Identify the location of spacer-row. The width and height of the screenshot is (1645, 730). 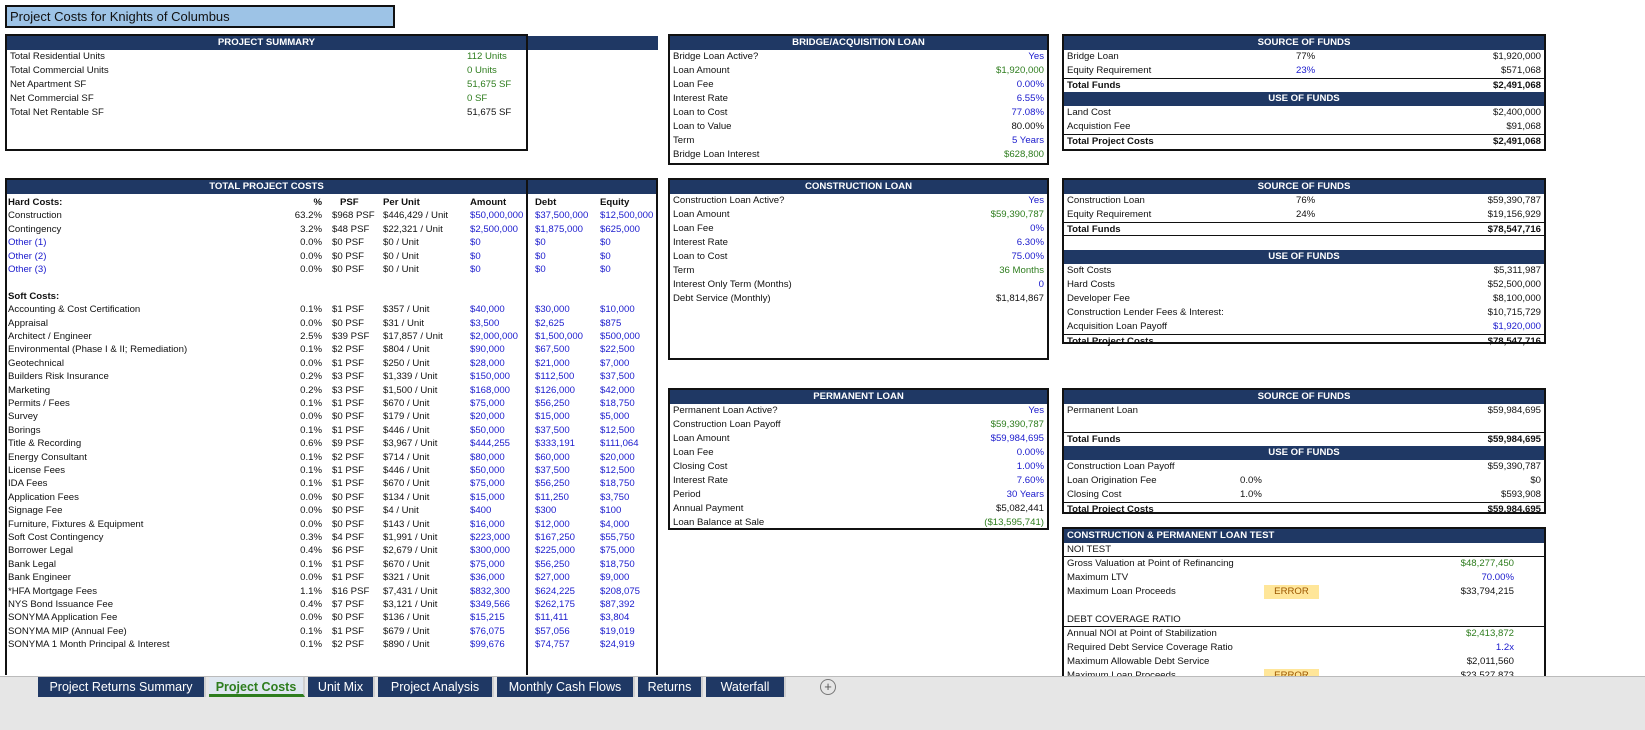
(1304, 243).